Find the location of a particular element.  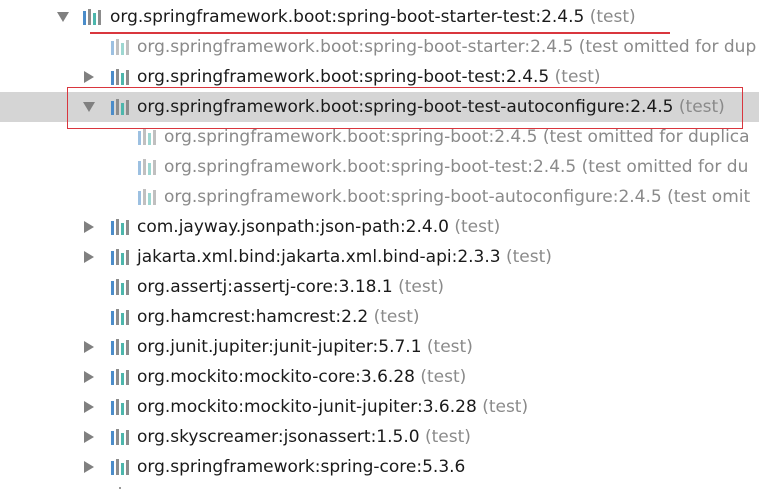

dependency-coordinate: org.mockito:mockito-core:3.6.28 is located at coordinates (276, 377).